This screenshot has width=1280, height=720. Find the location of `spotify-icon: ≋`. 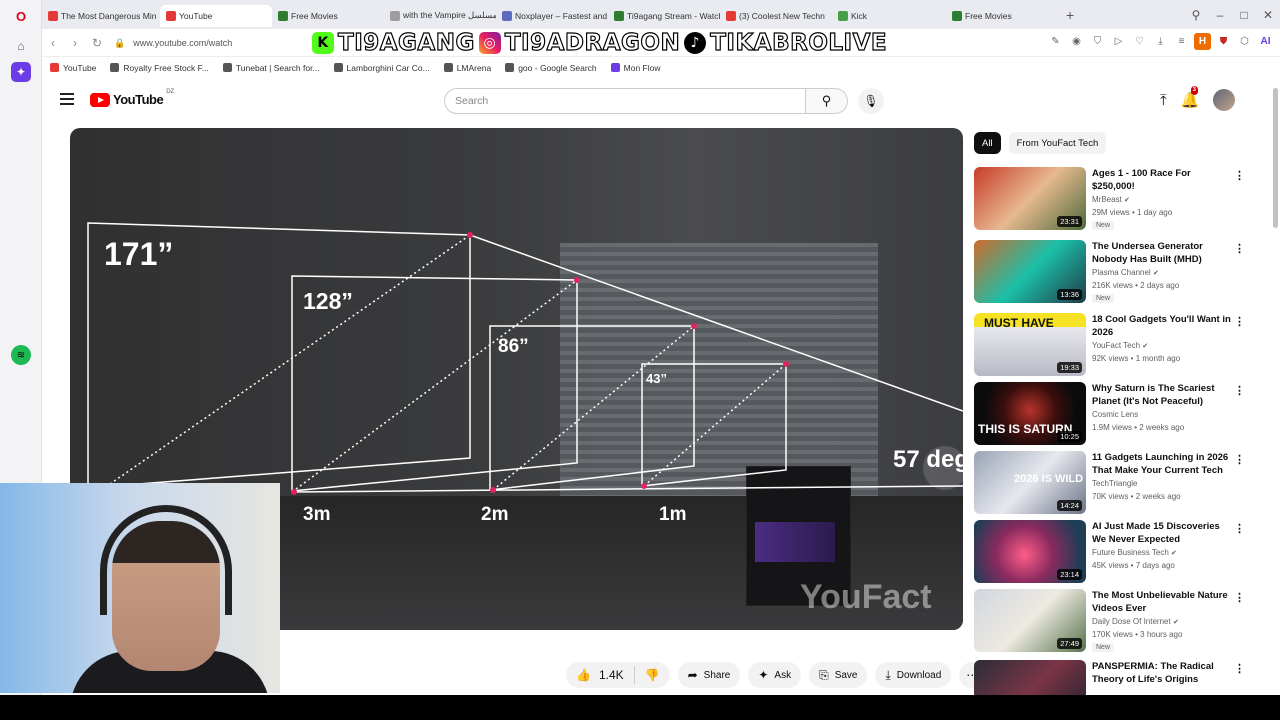

spotify-icon: ≋ is located at coordinates (21, 355).